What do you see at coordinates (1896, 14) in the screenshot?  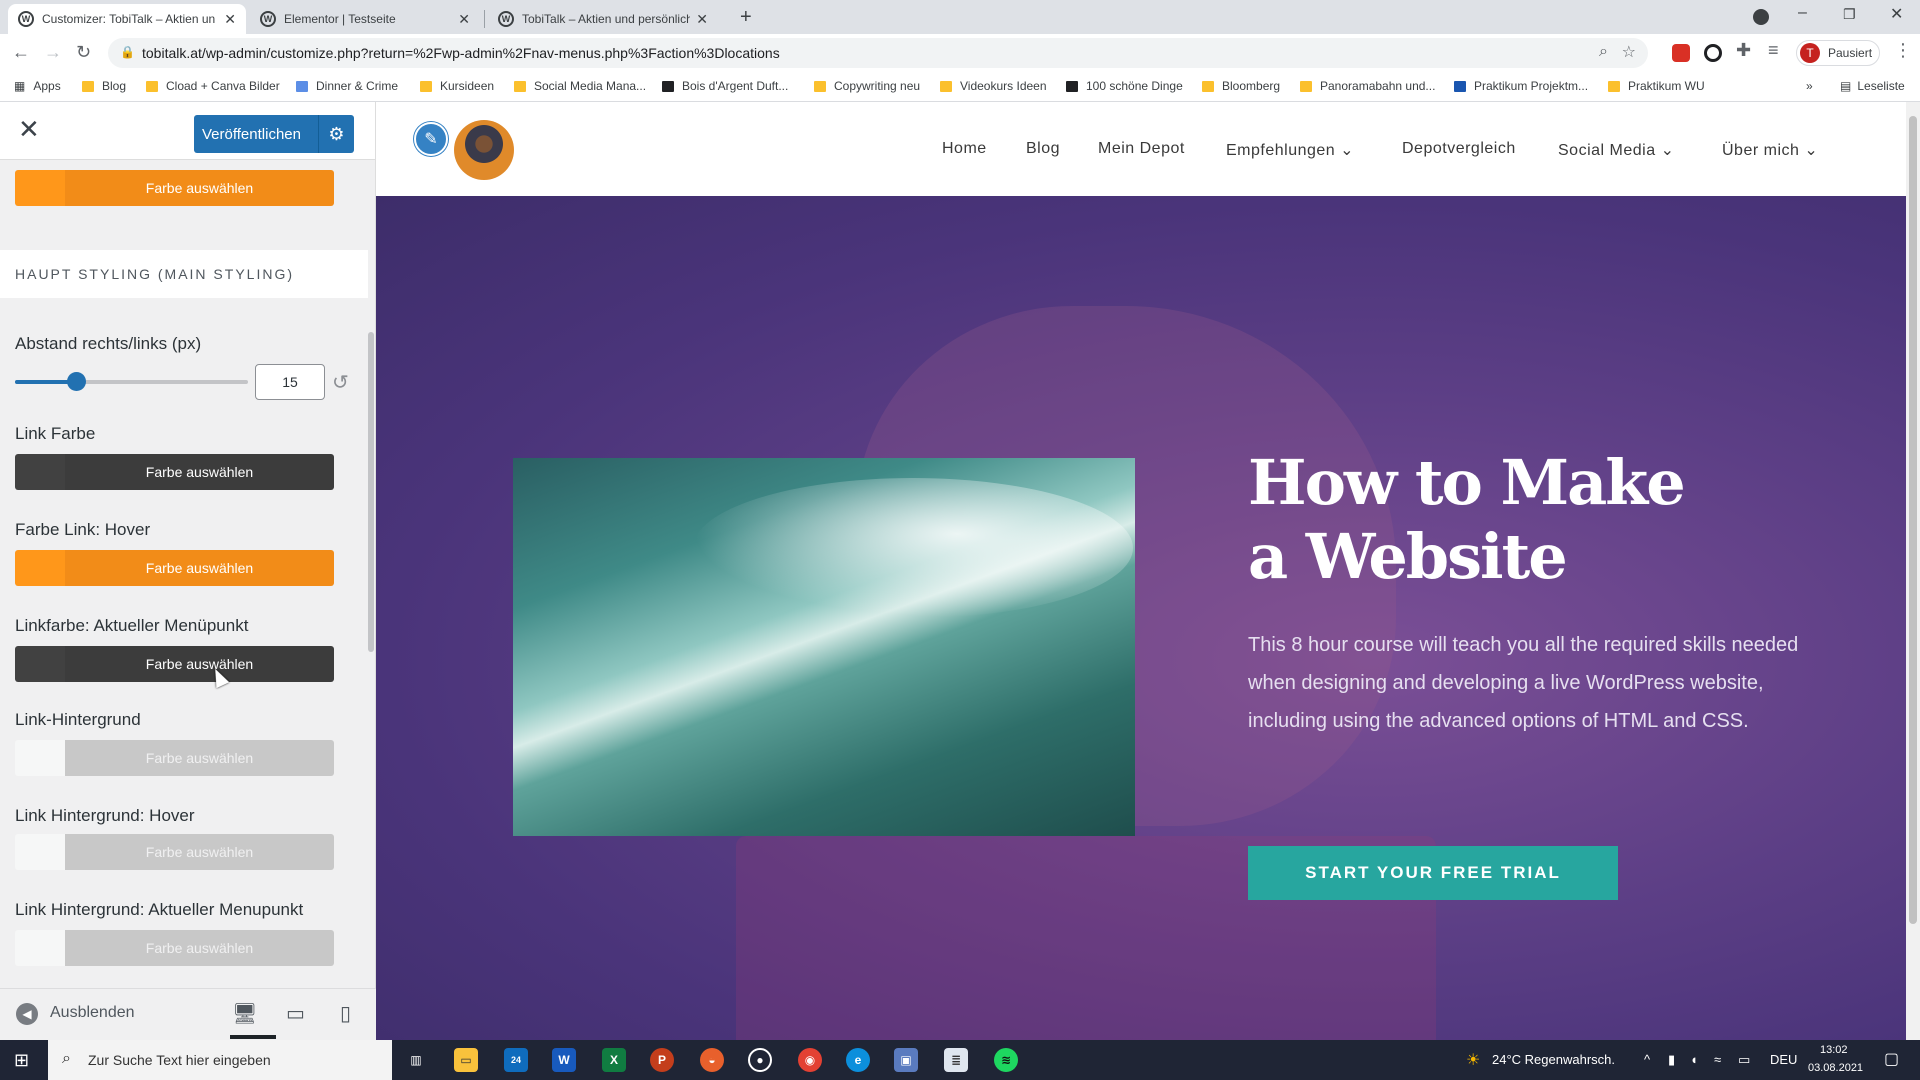 I see `close-window-icon: ✕` at bounding box center [1896, 14].